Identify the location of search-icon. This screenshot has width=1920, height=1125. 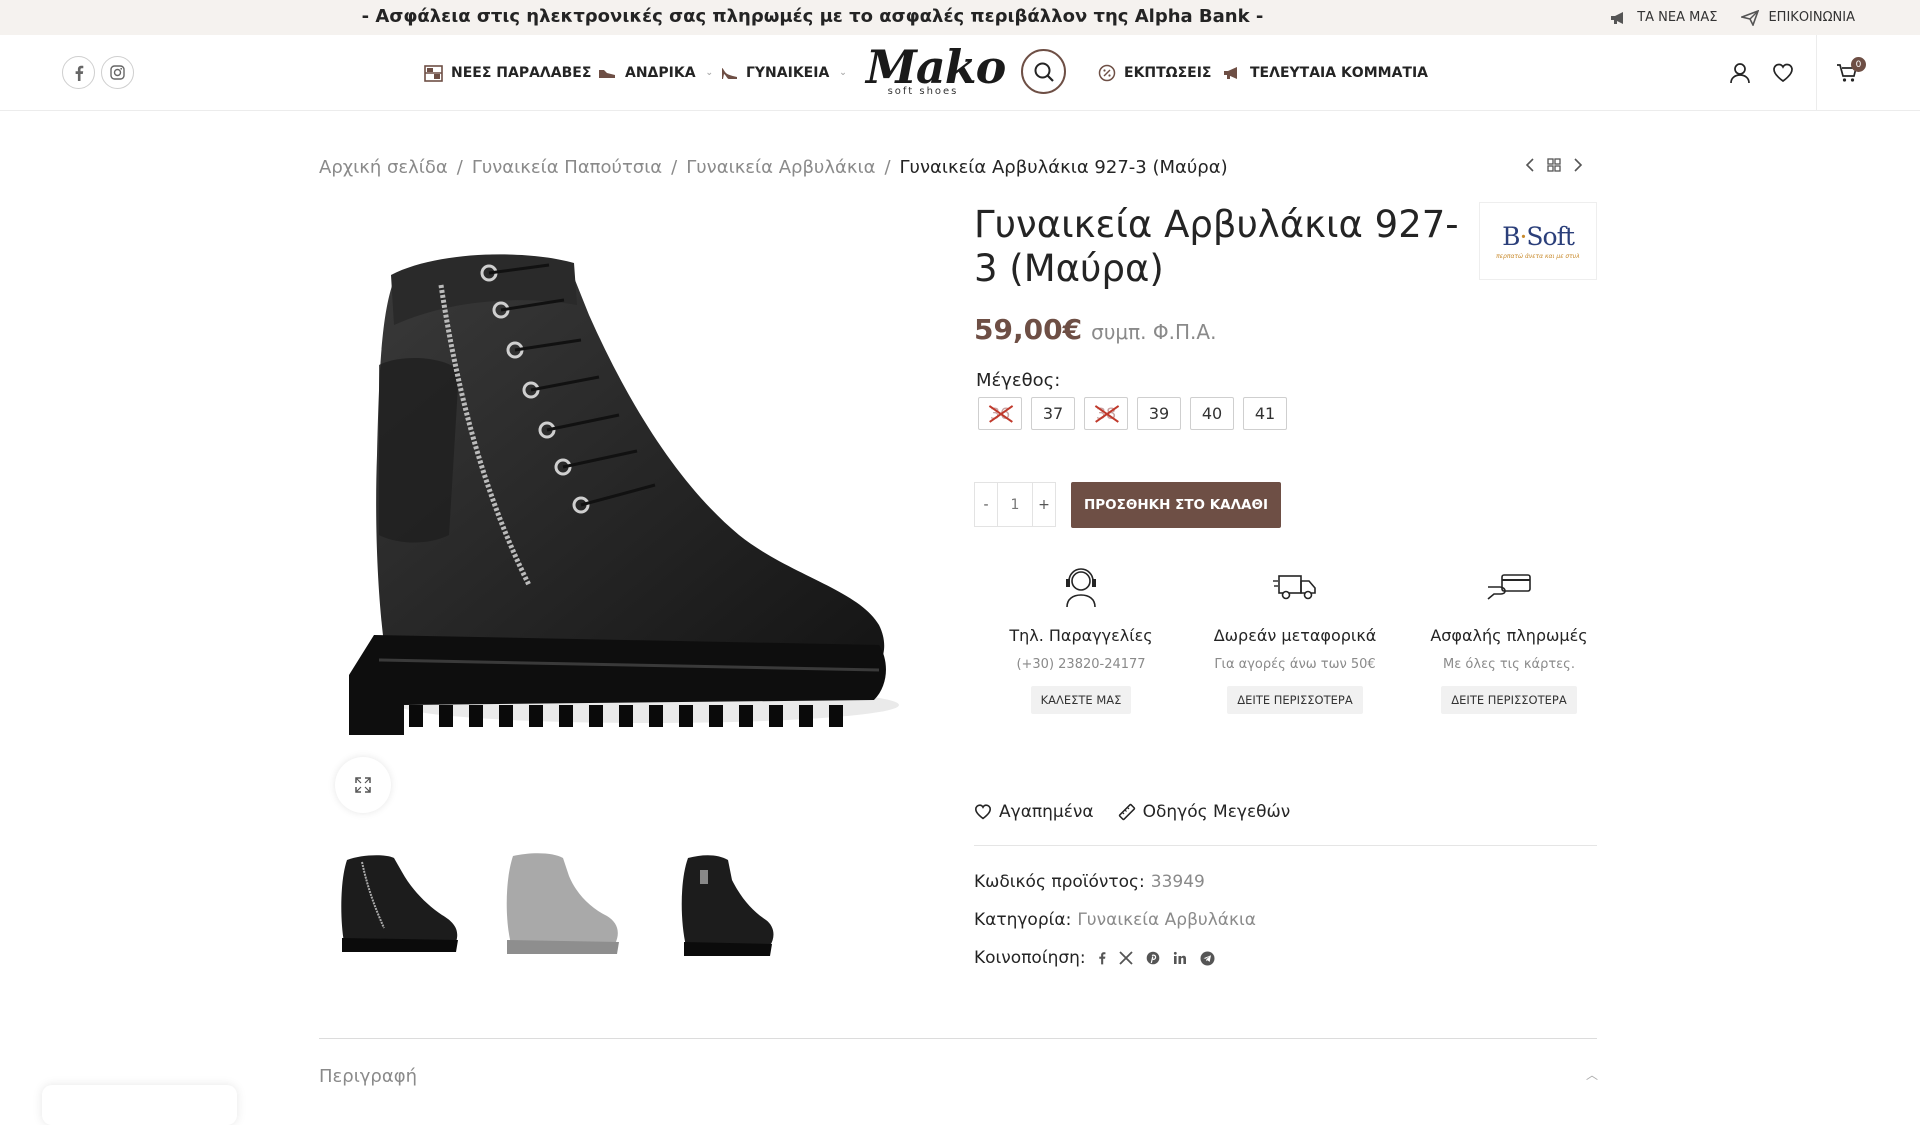
(1044, 72).